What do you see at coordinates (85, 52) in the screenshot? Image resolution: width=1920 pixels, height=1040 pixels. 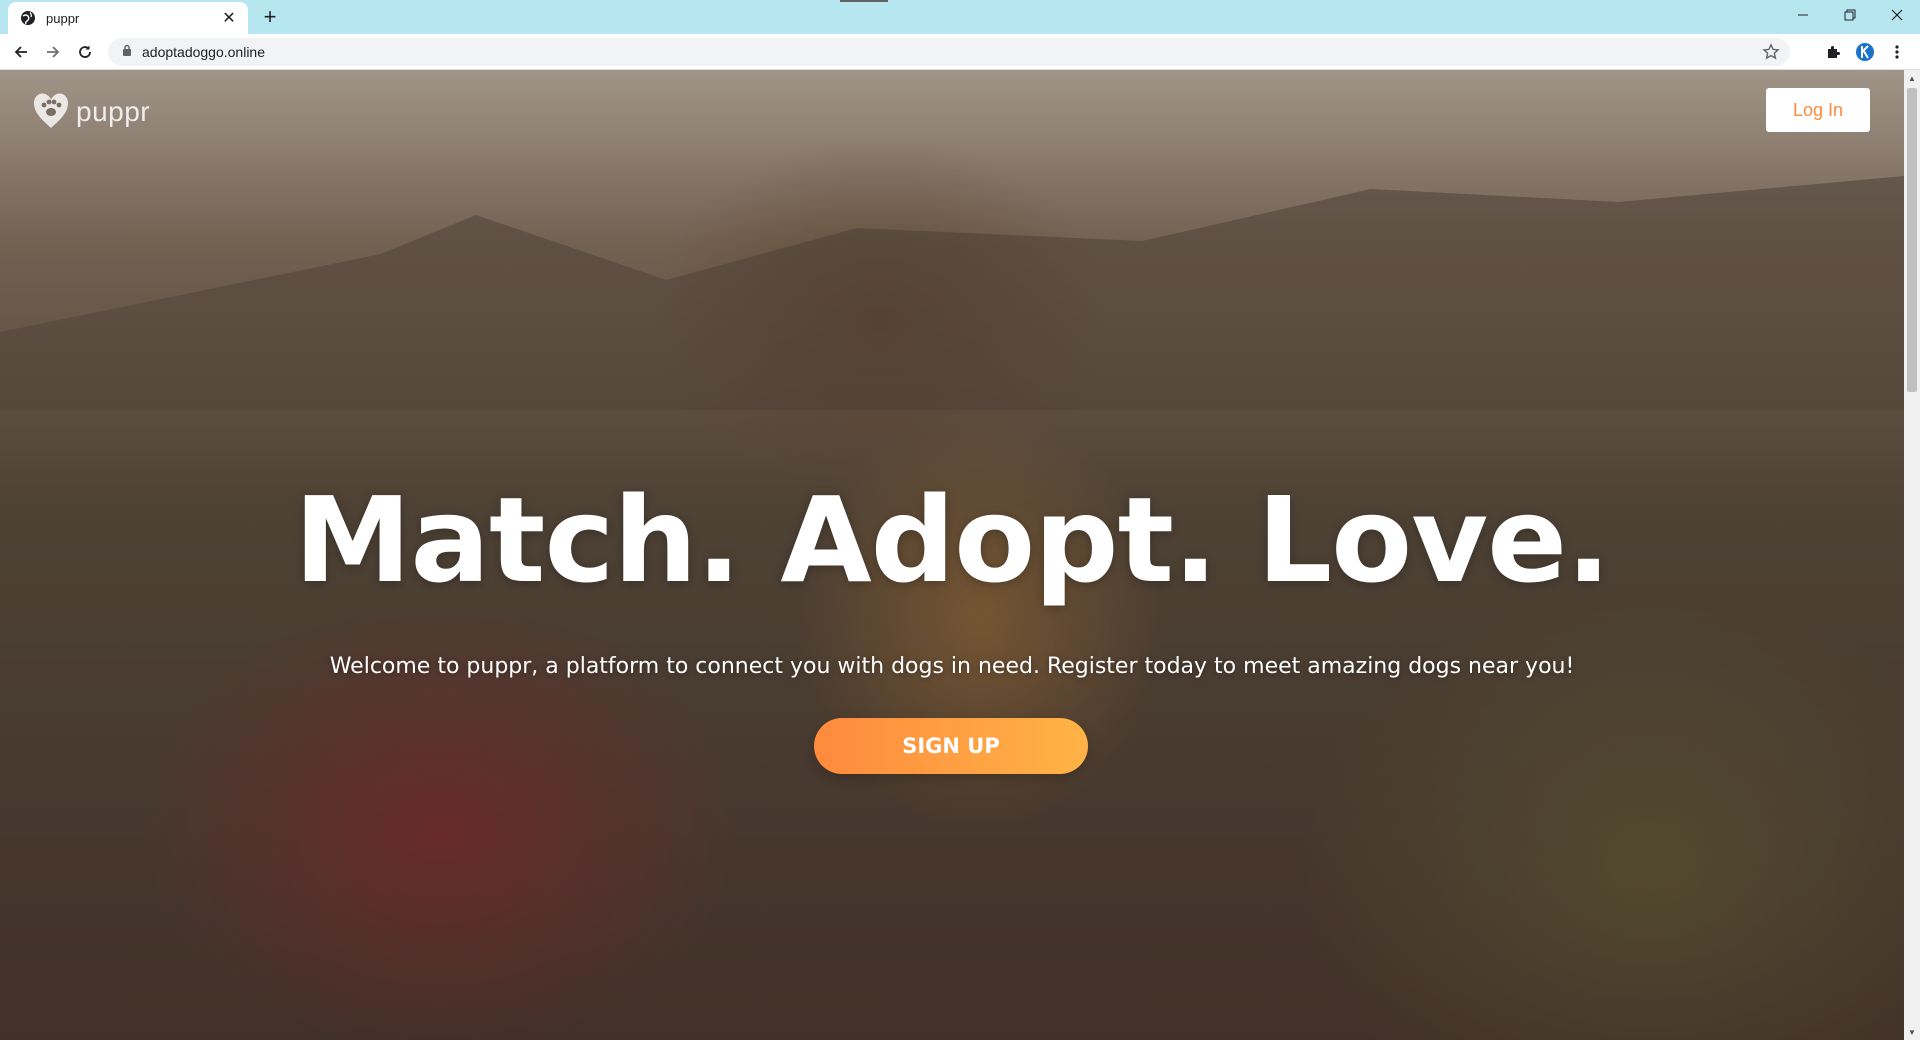 I see `reload-icon` at bounding box center [85, 52].